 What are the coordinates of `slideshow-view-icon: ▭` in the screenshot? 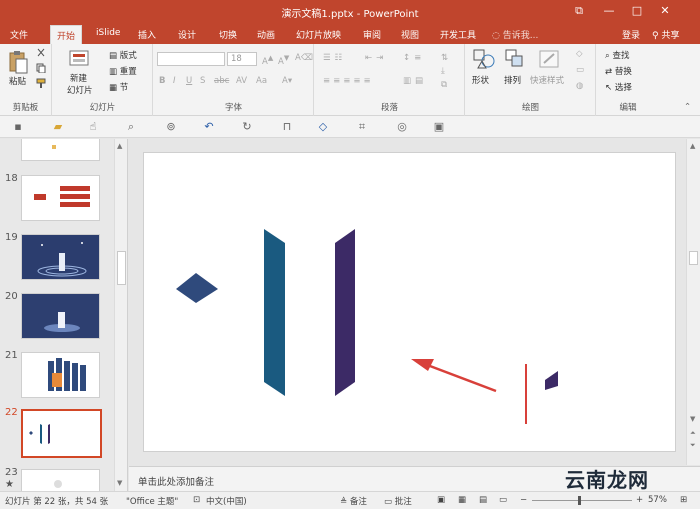 It's located at (503, 500).